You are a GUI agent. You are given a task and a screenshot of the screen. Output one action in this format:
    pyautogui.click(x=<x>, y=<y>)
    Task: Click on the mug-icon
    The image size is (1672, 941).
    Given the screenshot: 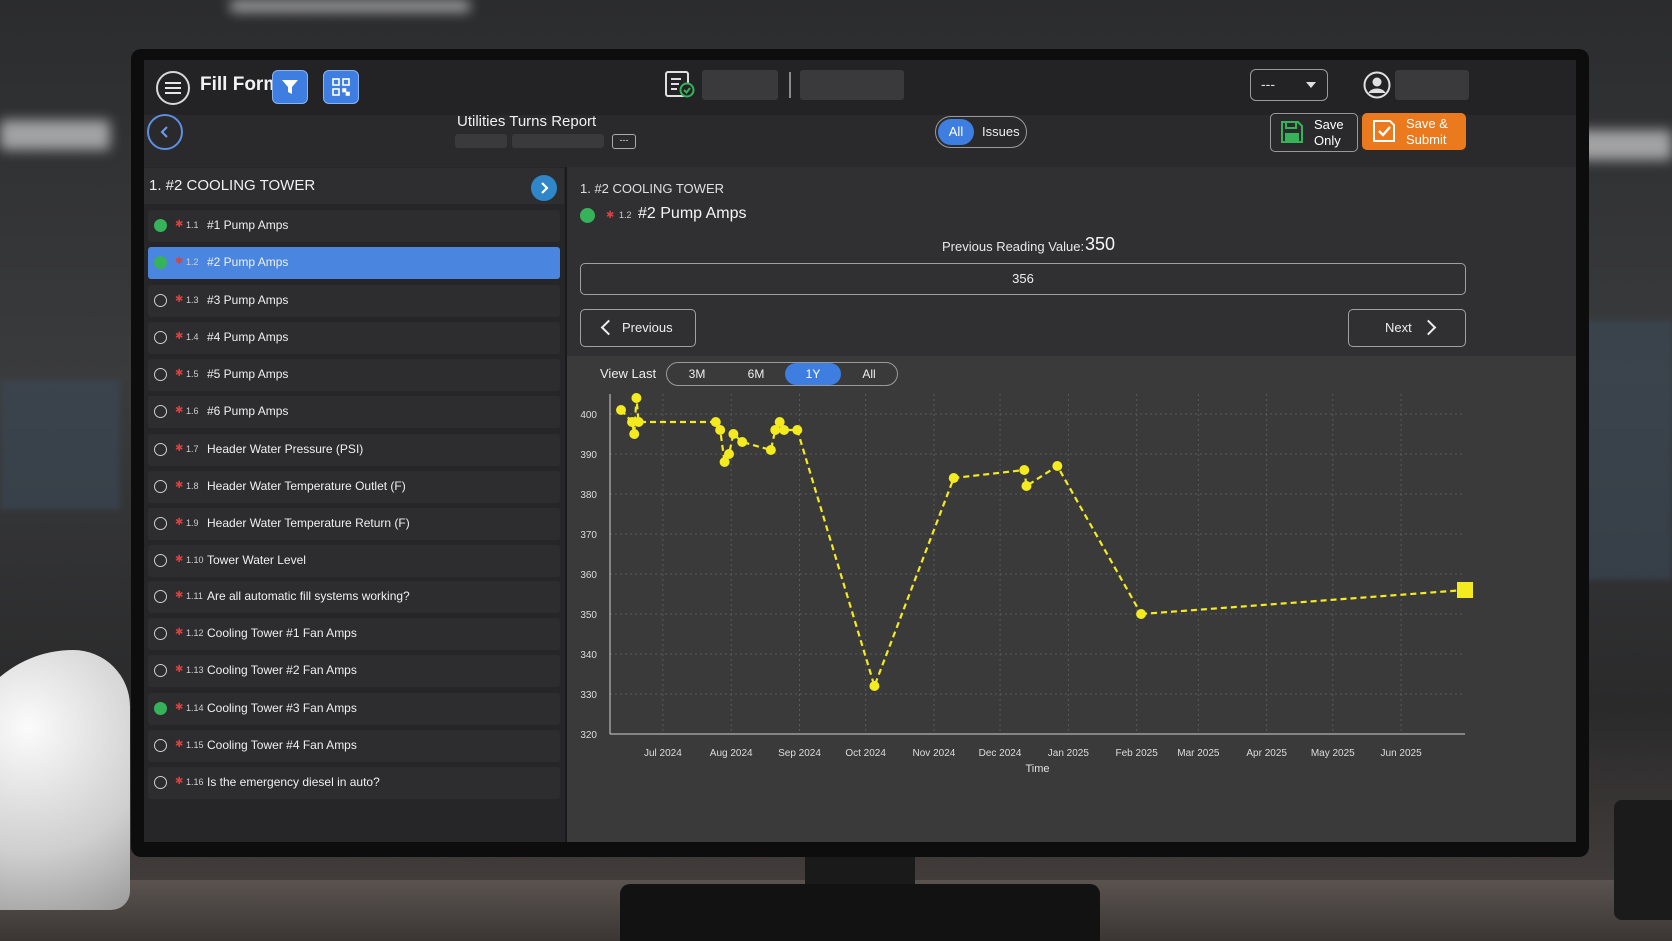 What is the action you would take?
    pyautogui.click(x=1643, y=860)
    